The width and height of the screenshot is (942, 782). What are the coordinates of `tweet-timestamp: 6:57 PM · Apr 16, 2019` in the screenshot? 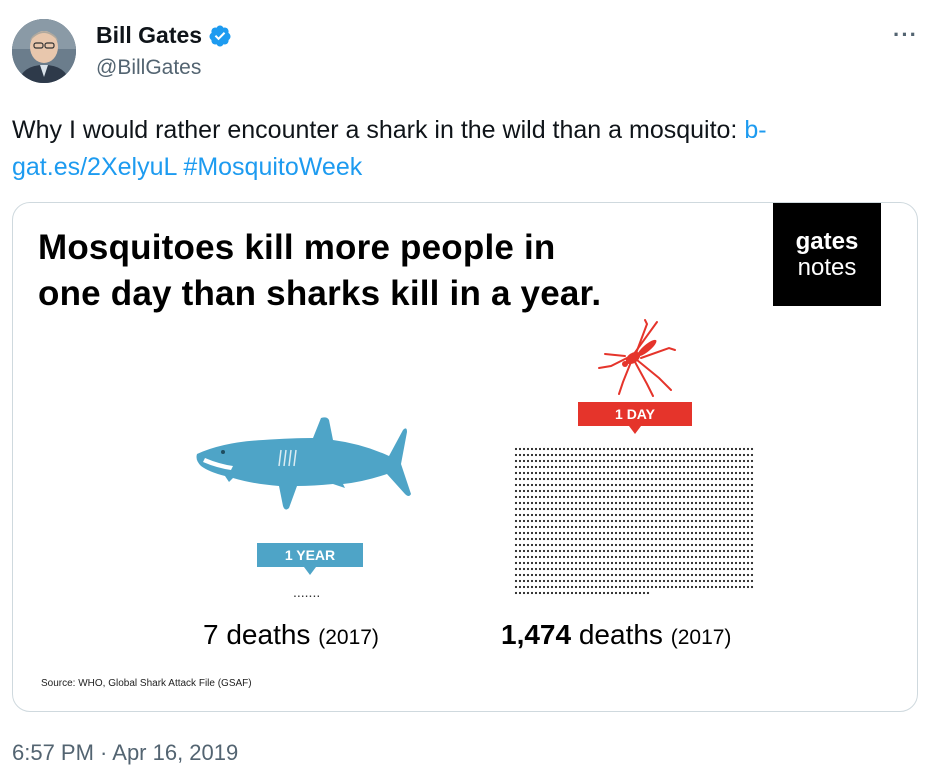 It's located at (125, 753).